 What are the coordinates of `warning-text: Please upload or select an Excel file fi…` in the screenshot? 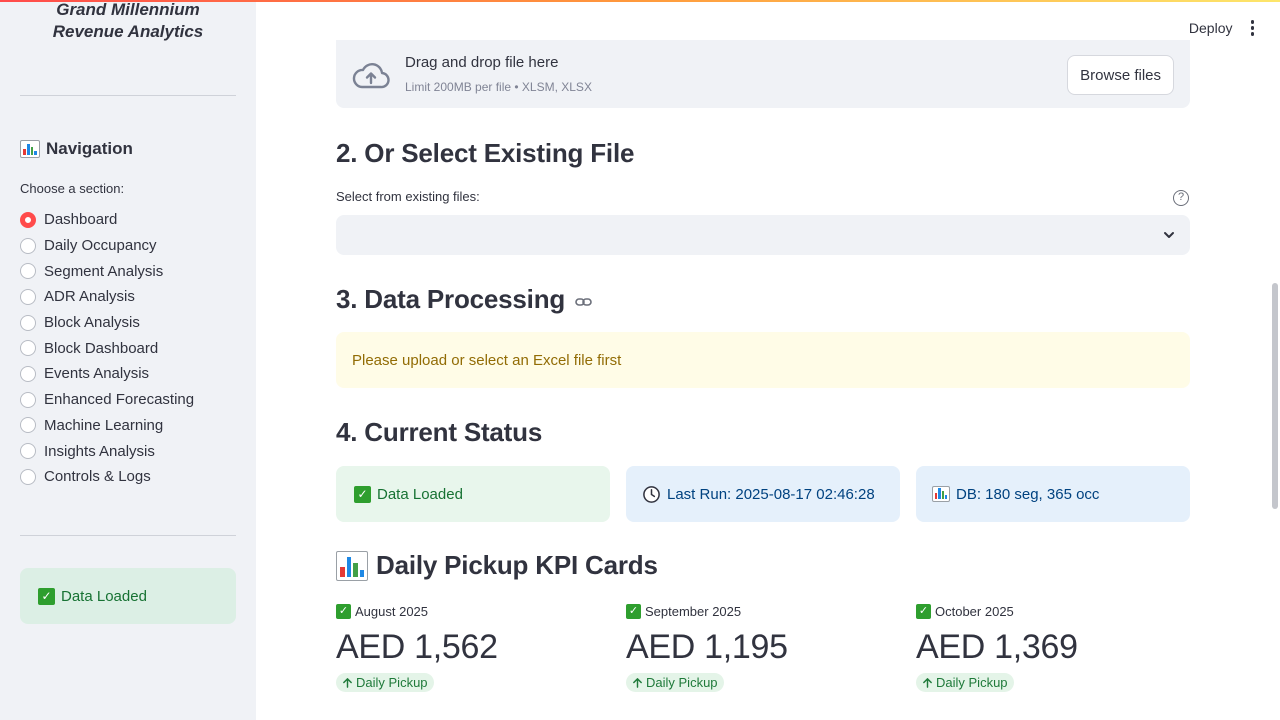 It's located at (487, 360).